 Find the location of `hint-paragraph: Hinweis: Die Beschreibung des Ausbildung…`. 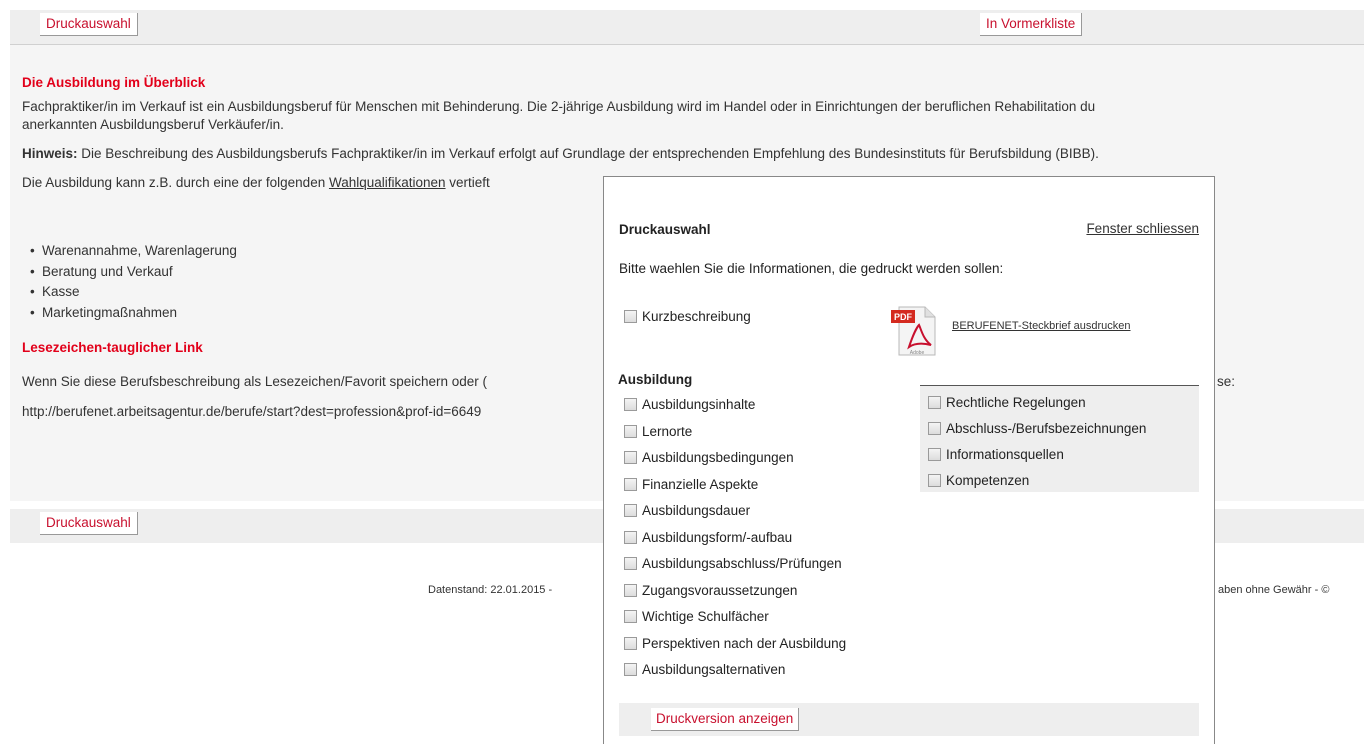

hint-paragraph: Hinweis: Die Beschreibung des Ausbildung… is located at coordinates (560, 154).